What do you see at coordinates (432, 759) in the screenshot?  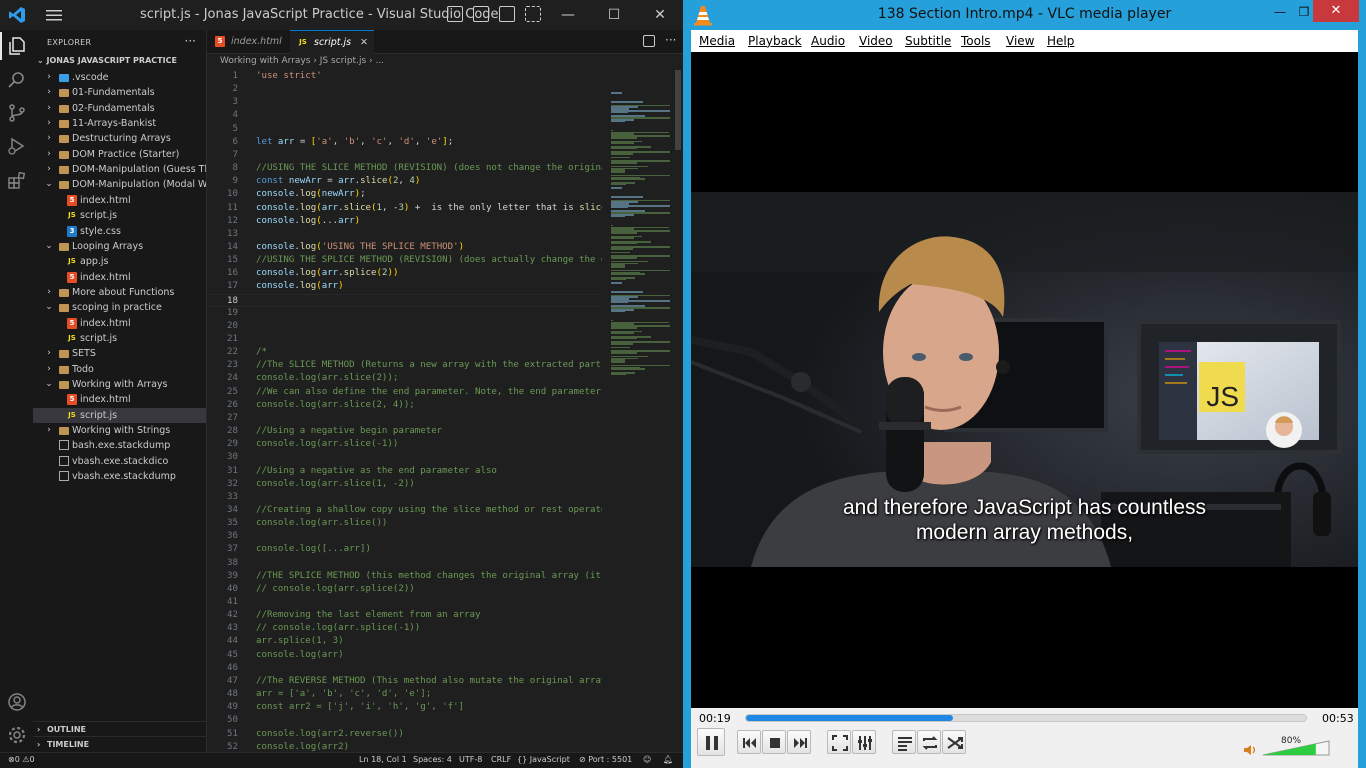 I see `indentation: Spaces: 4` at bounding box center [432, 759].